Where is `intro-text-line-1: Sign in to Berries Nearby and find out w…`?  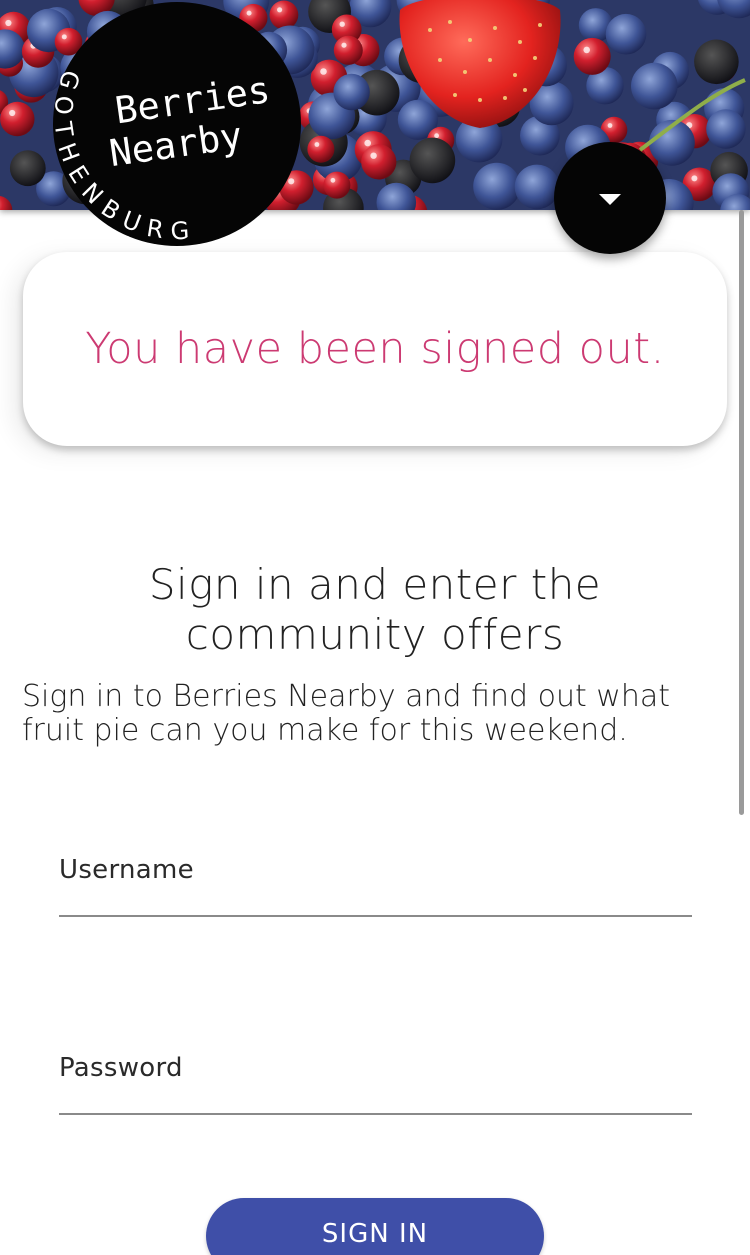
intro-text-line-1: Sign in to Berries Nearby and find out w… is located at coordinates (346, 696).